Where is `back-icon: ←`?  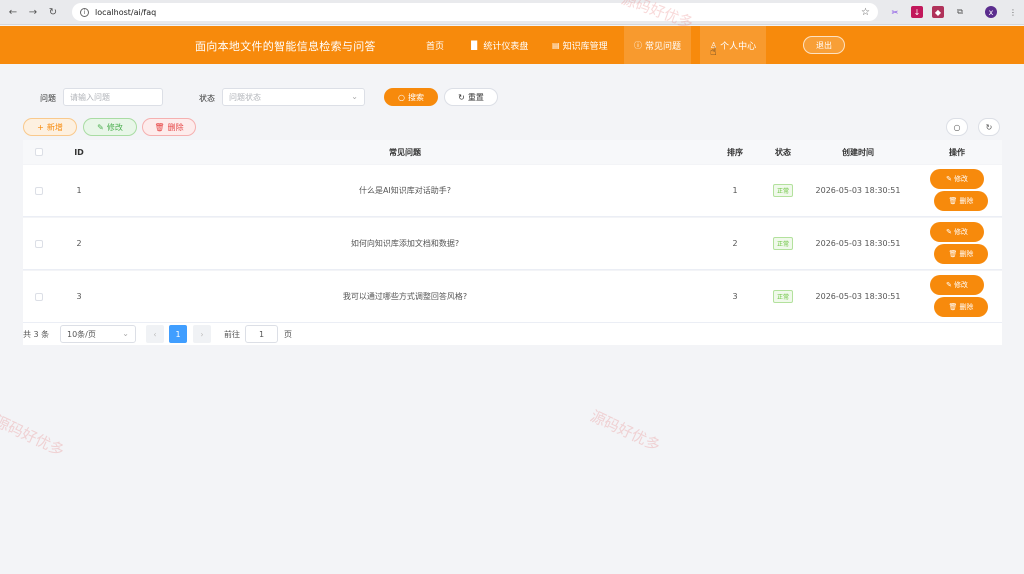 back-icon: ← is located at coordinates (13, 12).